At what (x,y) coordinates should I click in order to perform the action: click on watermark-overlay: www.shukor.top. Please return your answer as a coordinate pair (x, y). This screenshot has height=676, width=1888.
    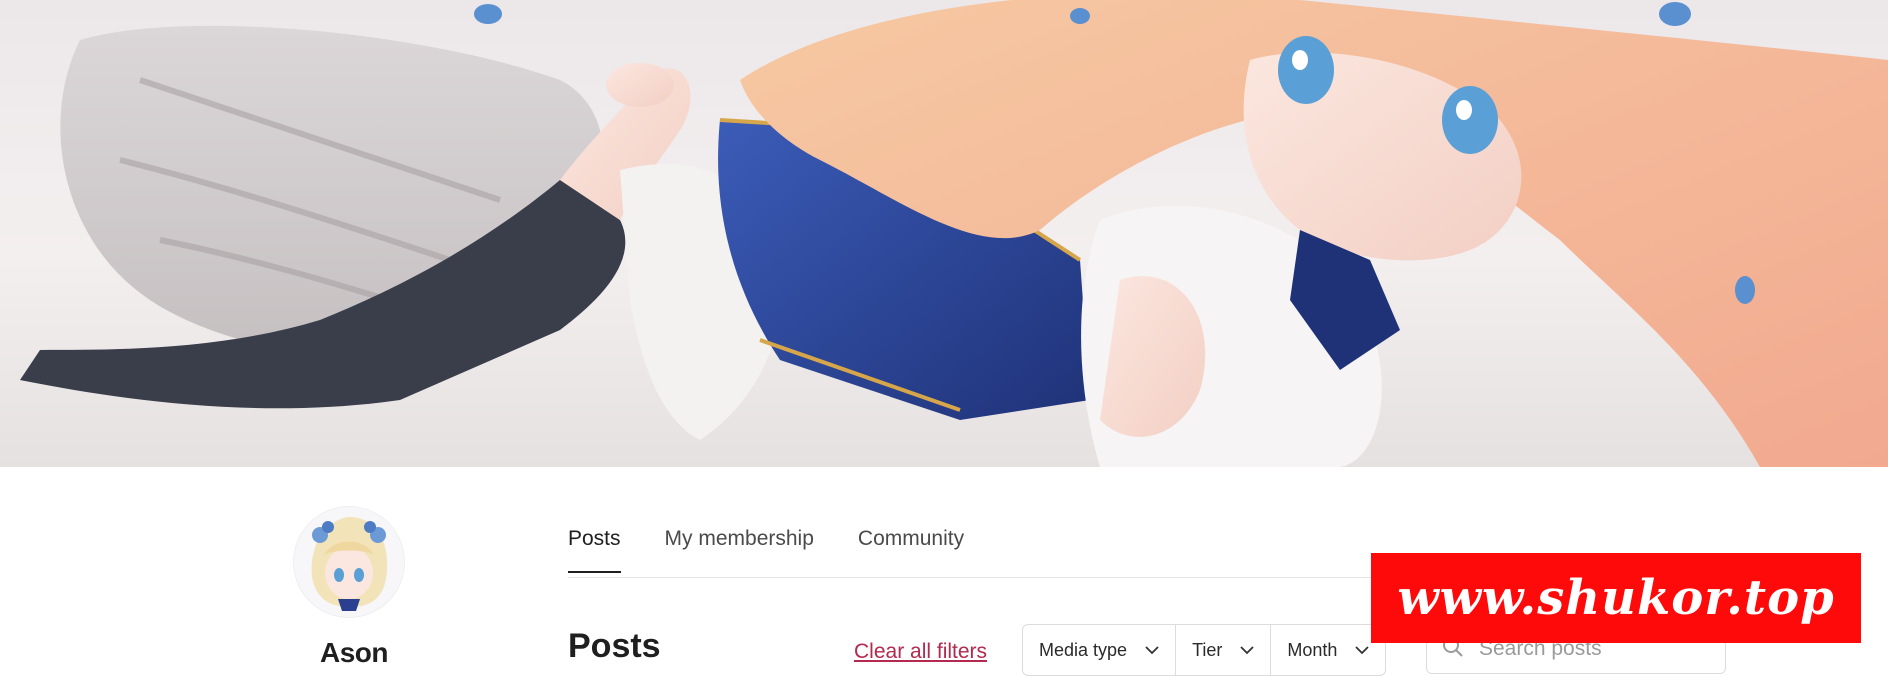
    Looking at the image, I should click on (1616, 598).